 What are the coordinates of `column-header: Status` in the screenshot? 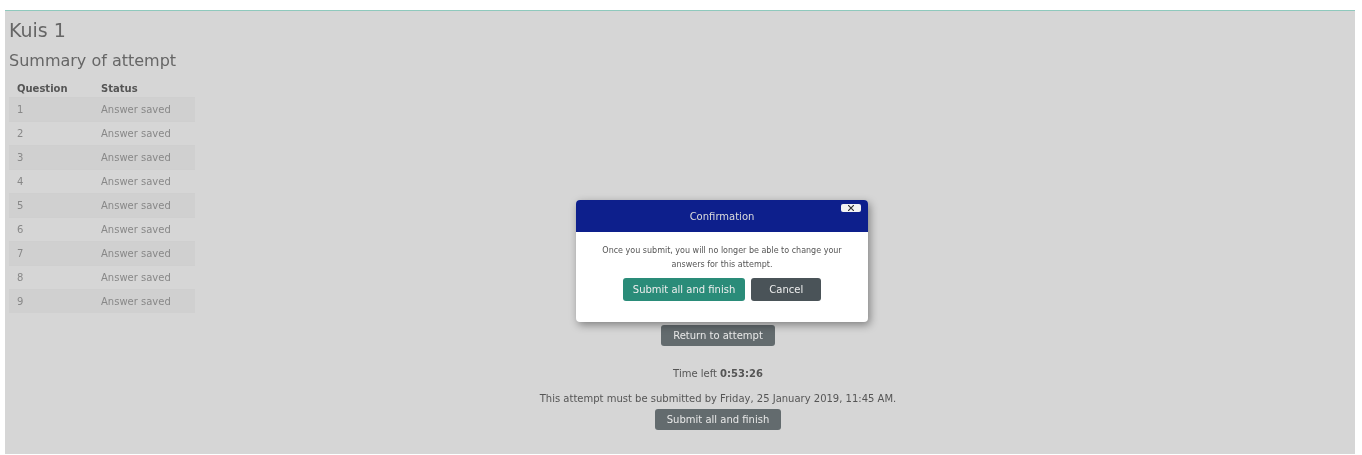 It's located at (144, 88).